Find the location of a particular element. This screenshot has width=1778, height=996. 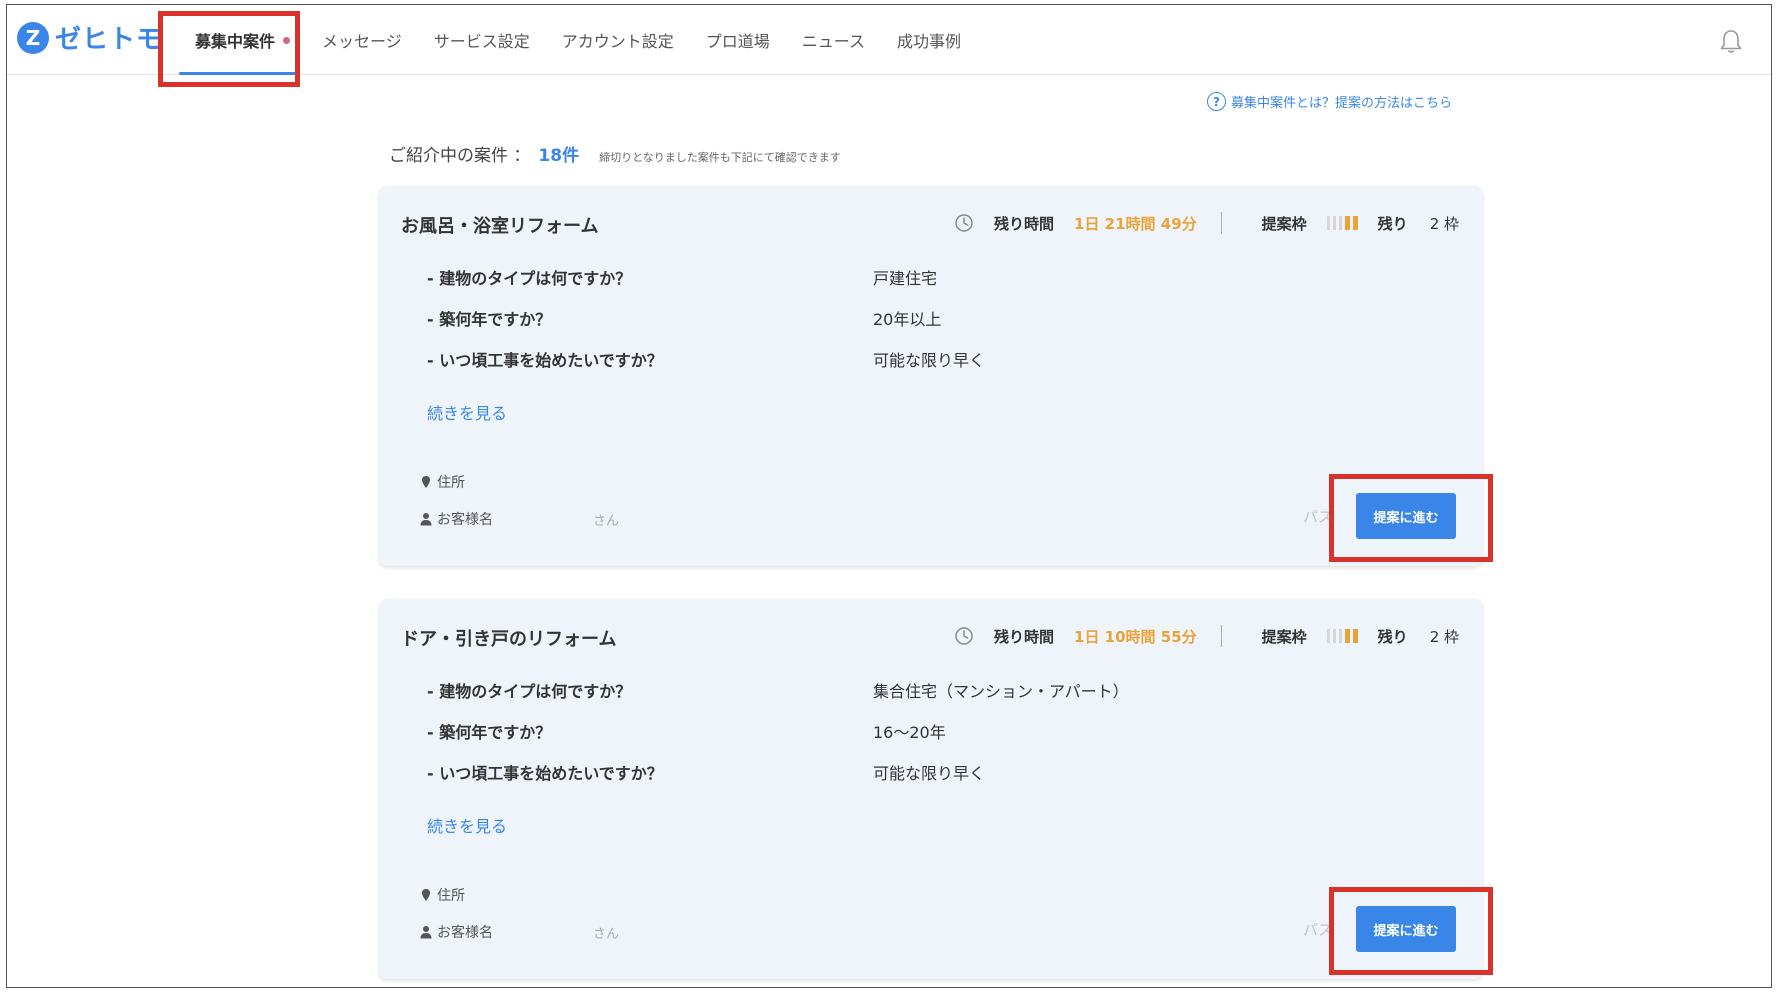

tab-success-stories-label: 成功事例 is located at coordinates (928, 41).